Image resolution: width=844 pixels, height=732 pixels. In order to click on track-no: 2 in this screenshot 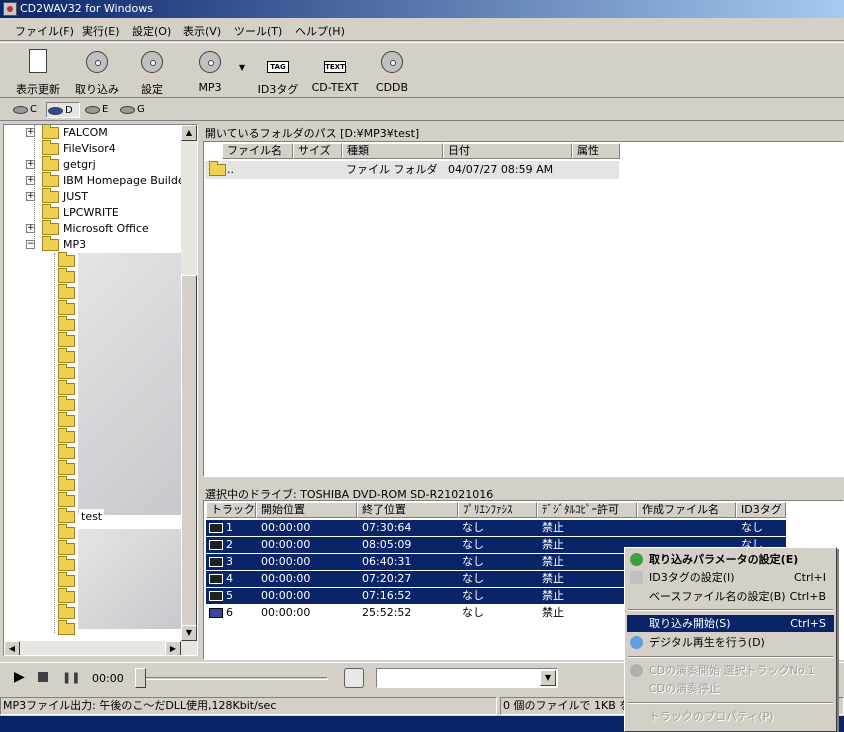, I will do `click(229, 544)`.